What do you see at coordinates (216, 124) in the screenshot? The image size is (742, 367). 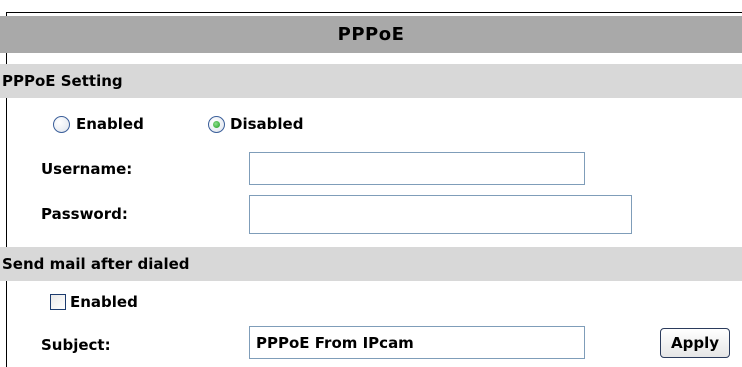 I see `disabled-radio` at bounding box center [216, 124].